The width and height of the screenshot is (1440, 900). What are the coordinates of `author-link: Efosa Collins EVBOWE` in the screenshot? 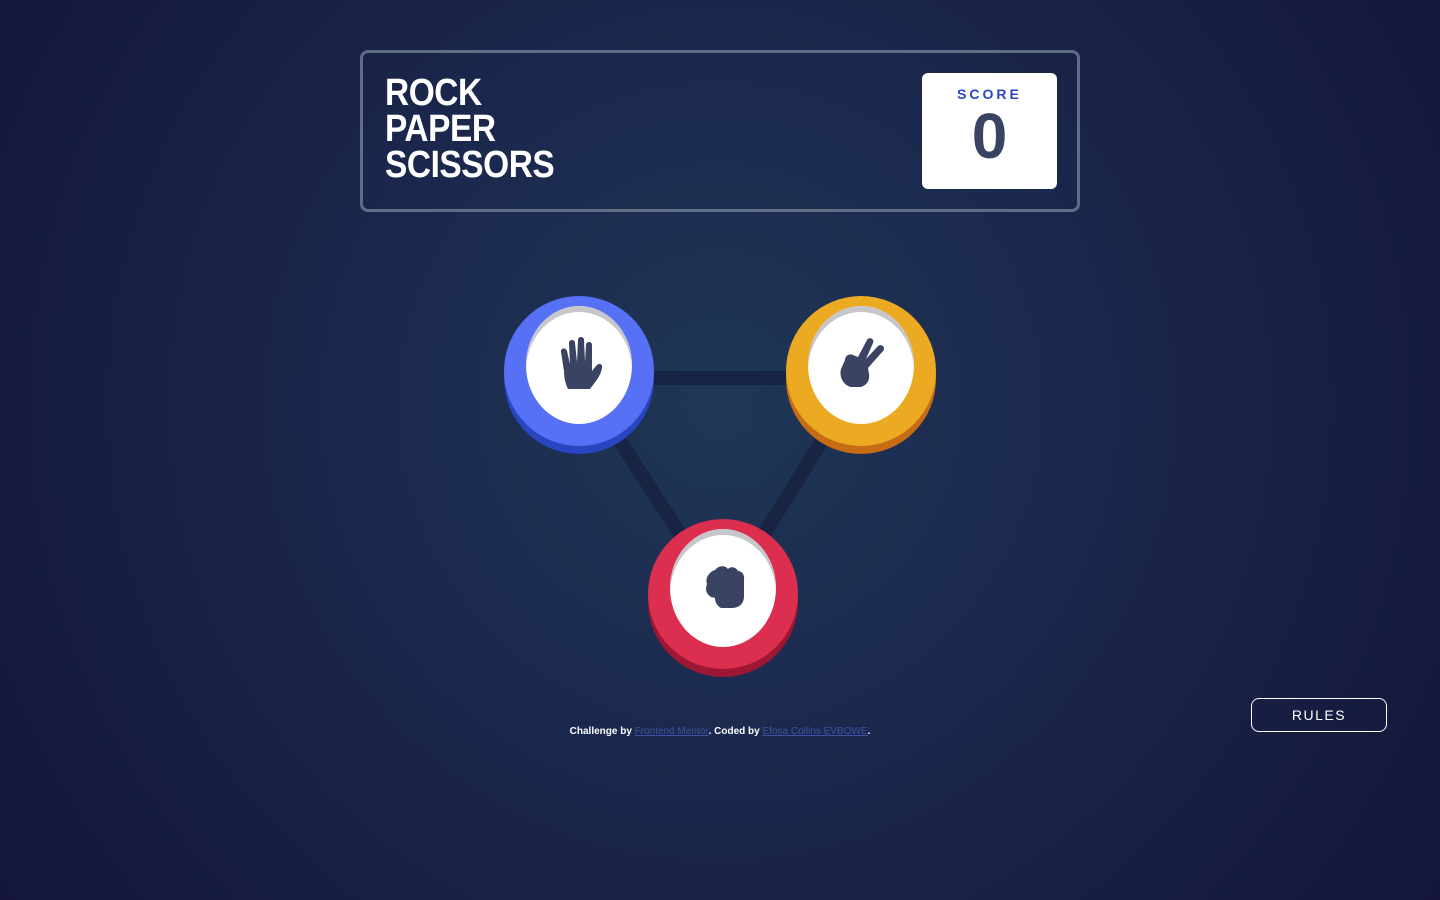 It's located at (815, 731).